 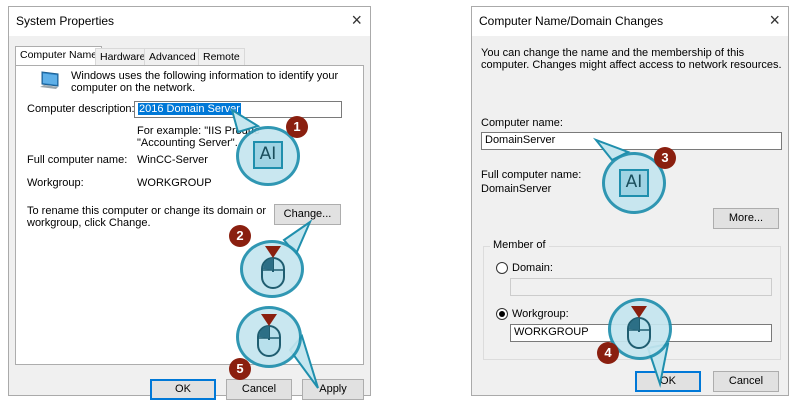 I want to click on title-bar: Computer Name/Domain Changes ×, so click(x=630, y=21).